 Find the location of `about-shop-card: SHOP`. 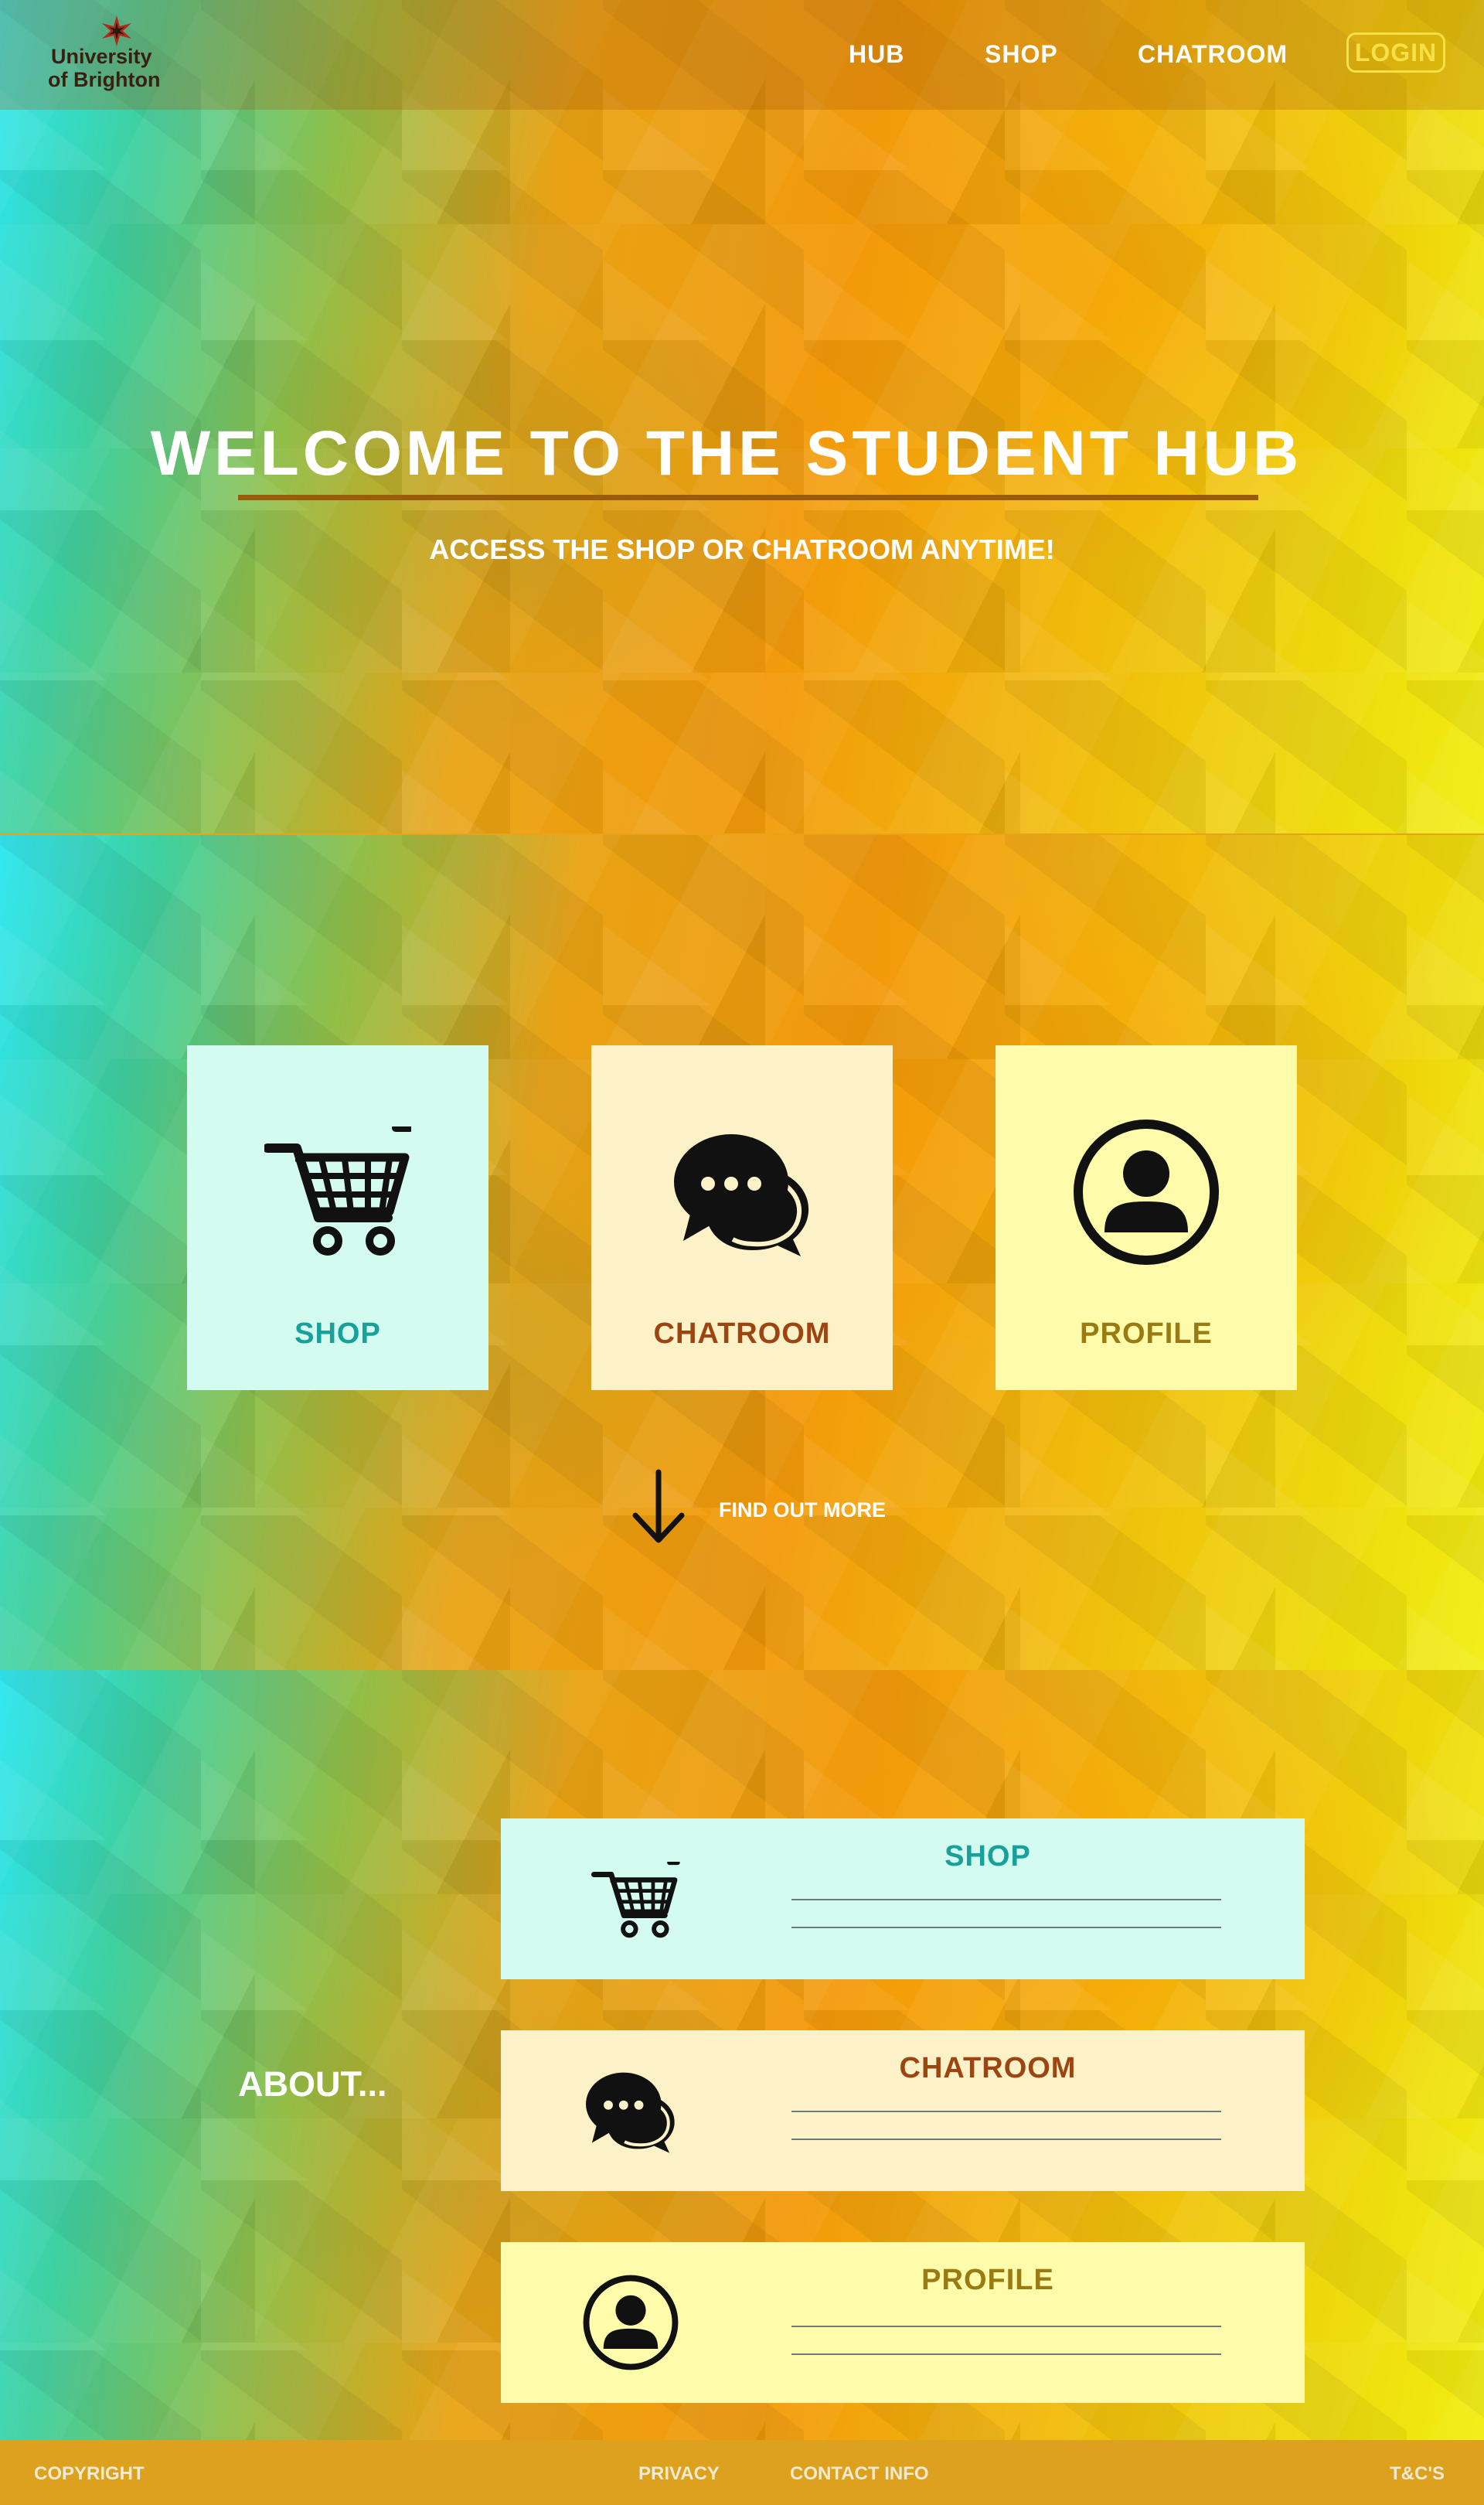

about-shop-card: SHOP is located at coordinates (903, 1898).